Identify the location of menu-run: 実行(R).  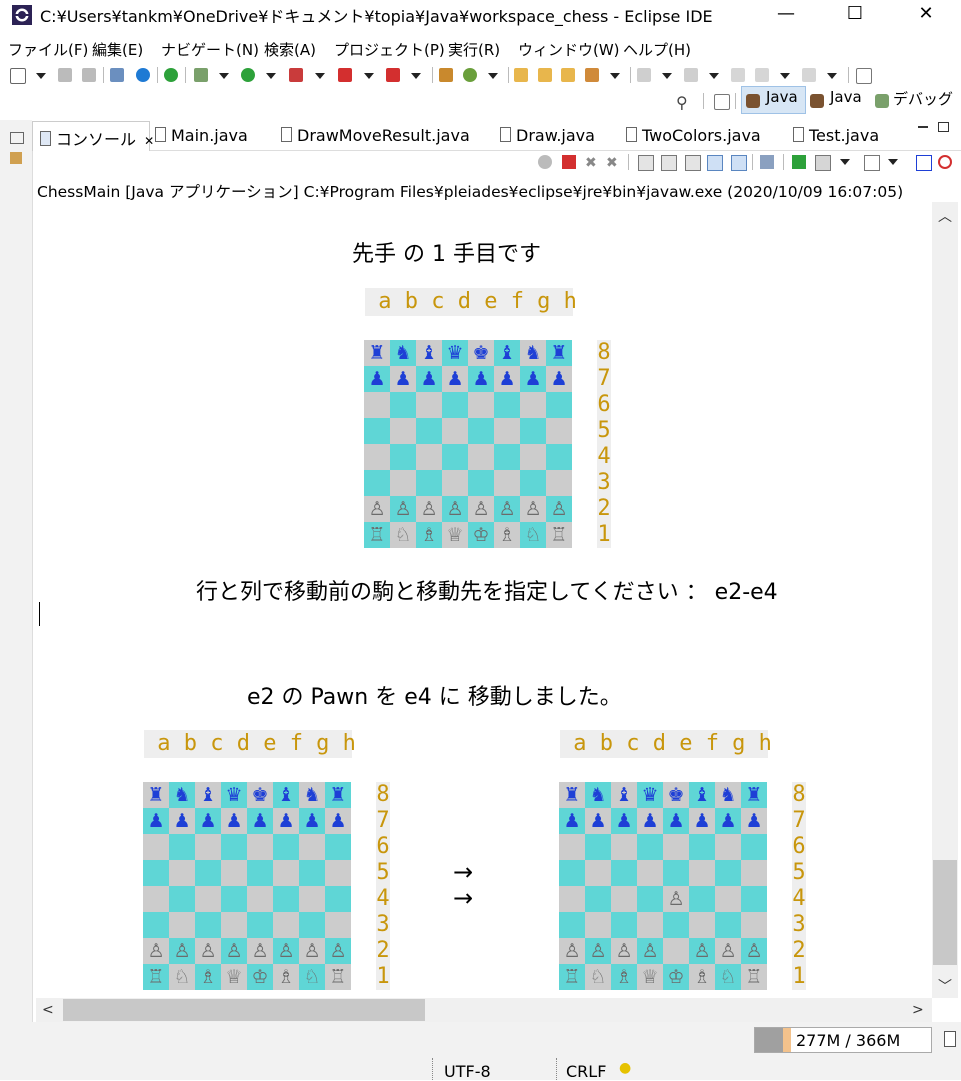
(474, 49).